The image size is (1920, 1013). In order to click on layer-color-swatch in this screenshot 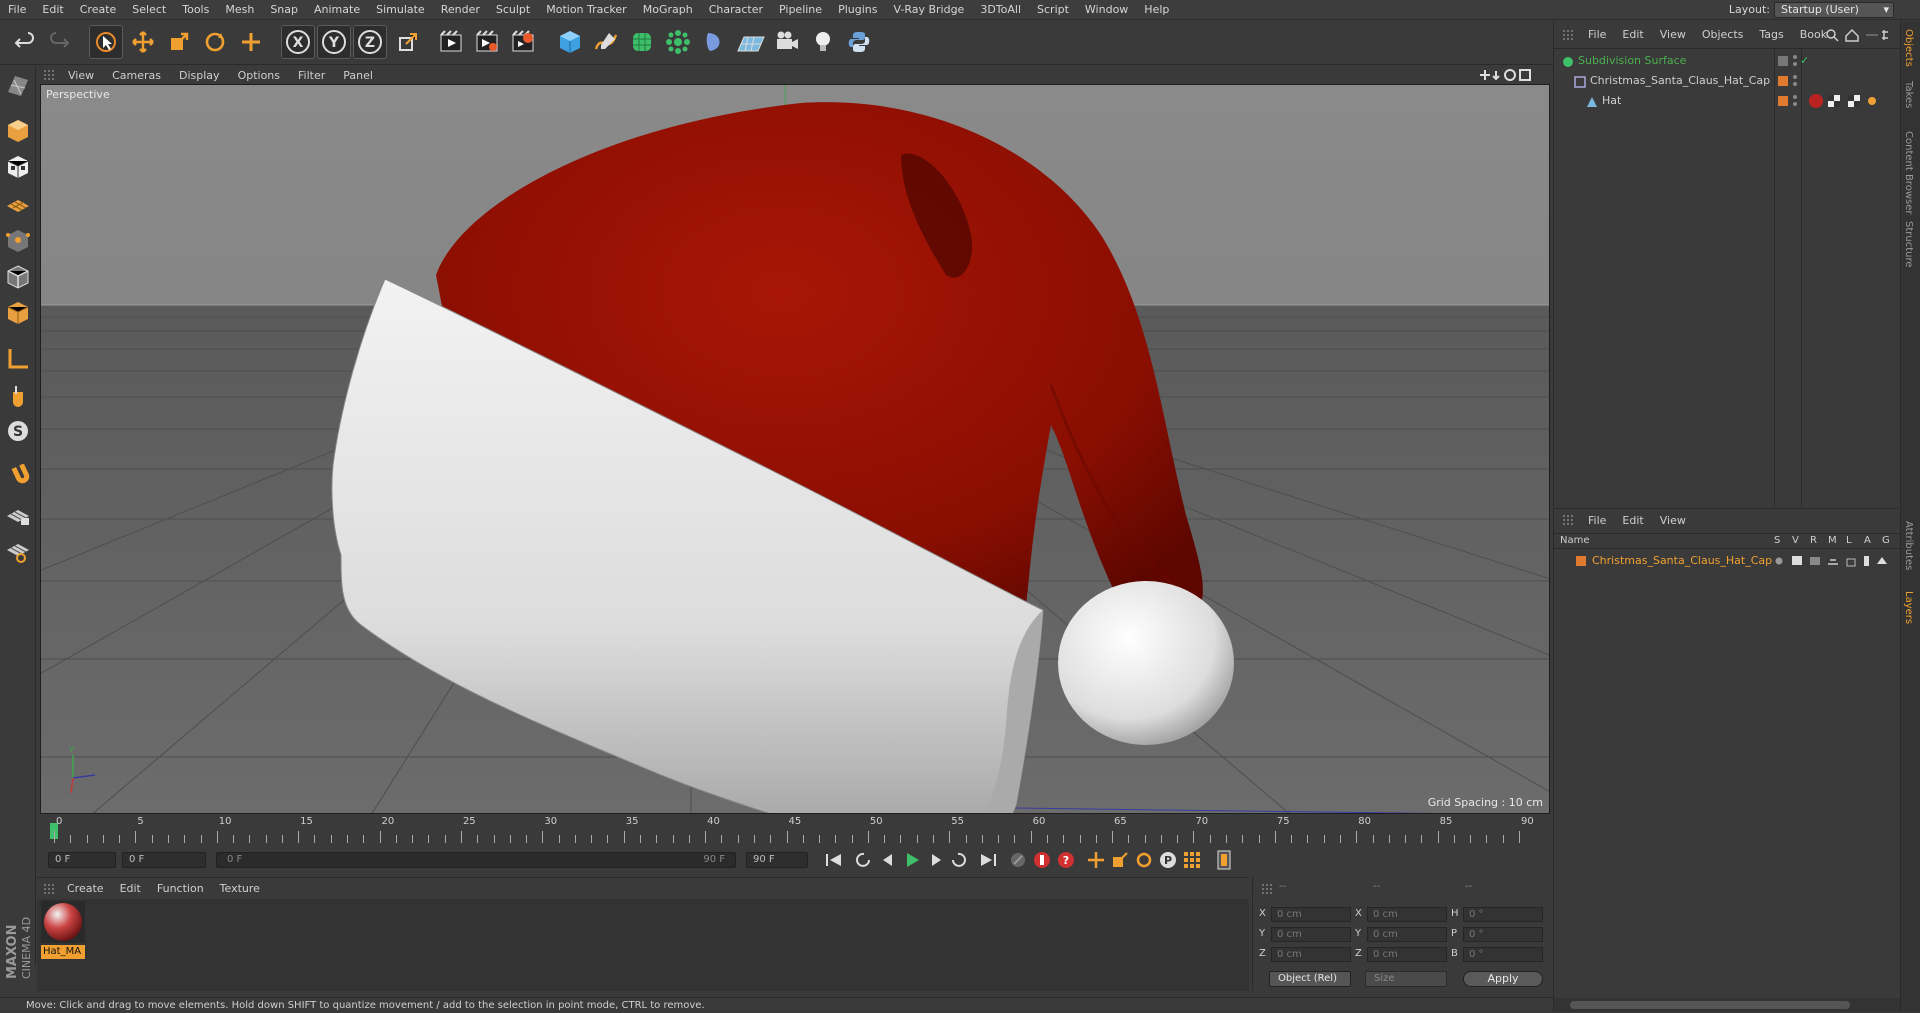, I will do `click(1581, 561)`.